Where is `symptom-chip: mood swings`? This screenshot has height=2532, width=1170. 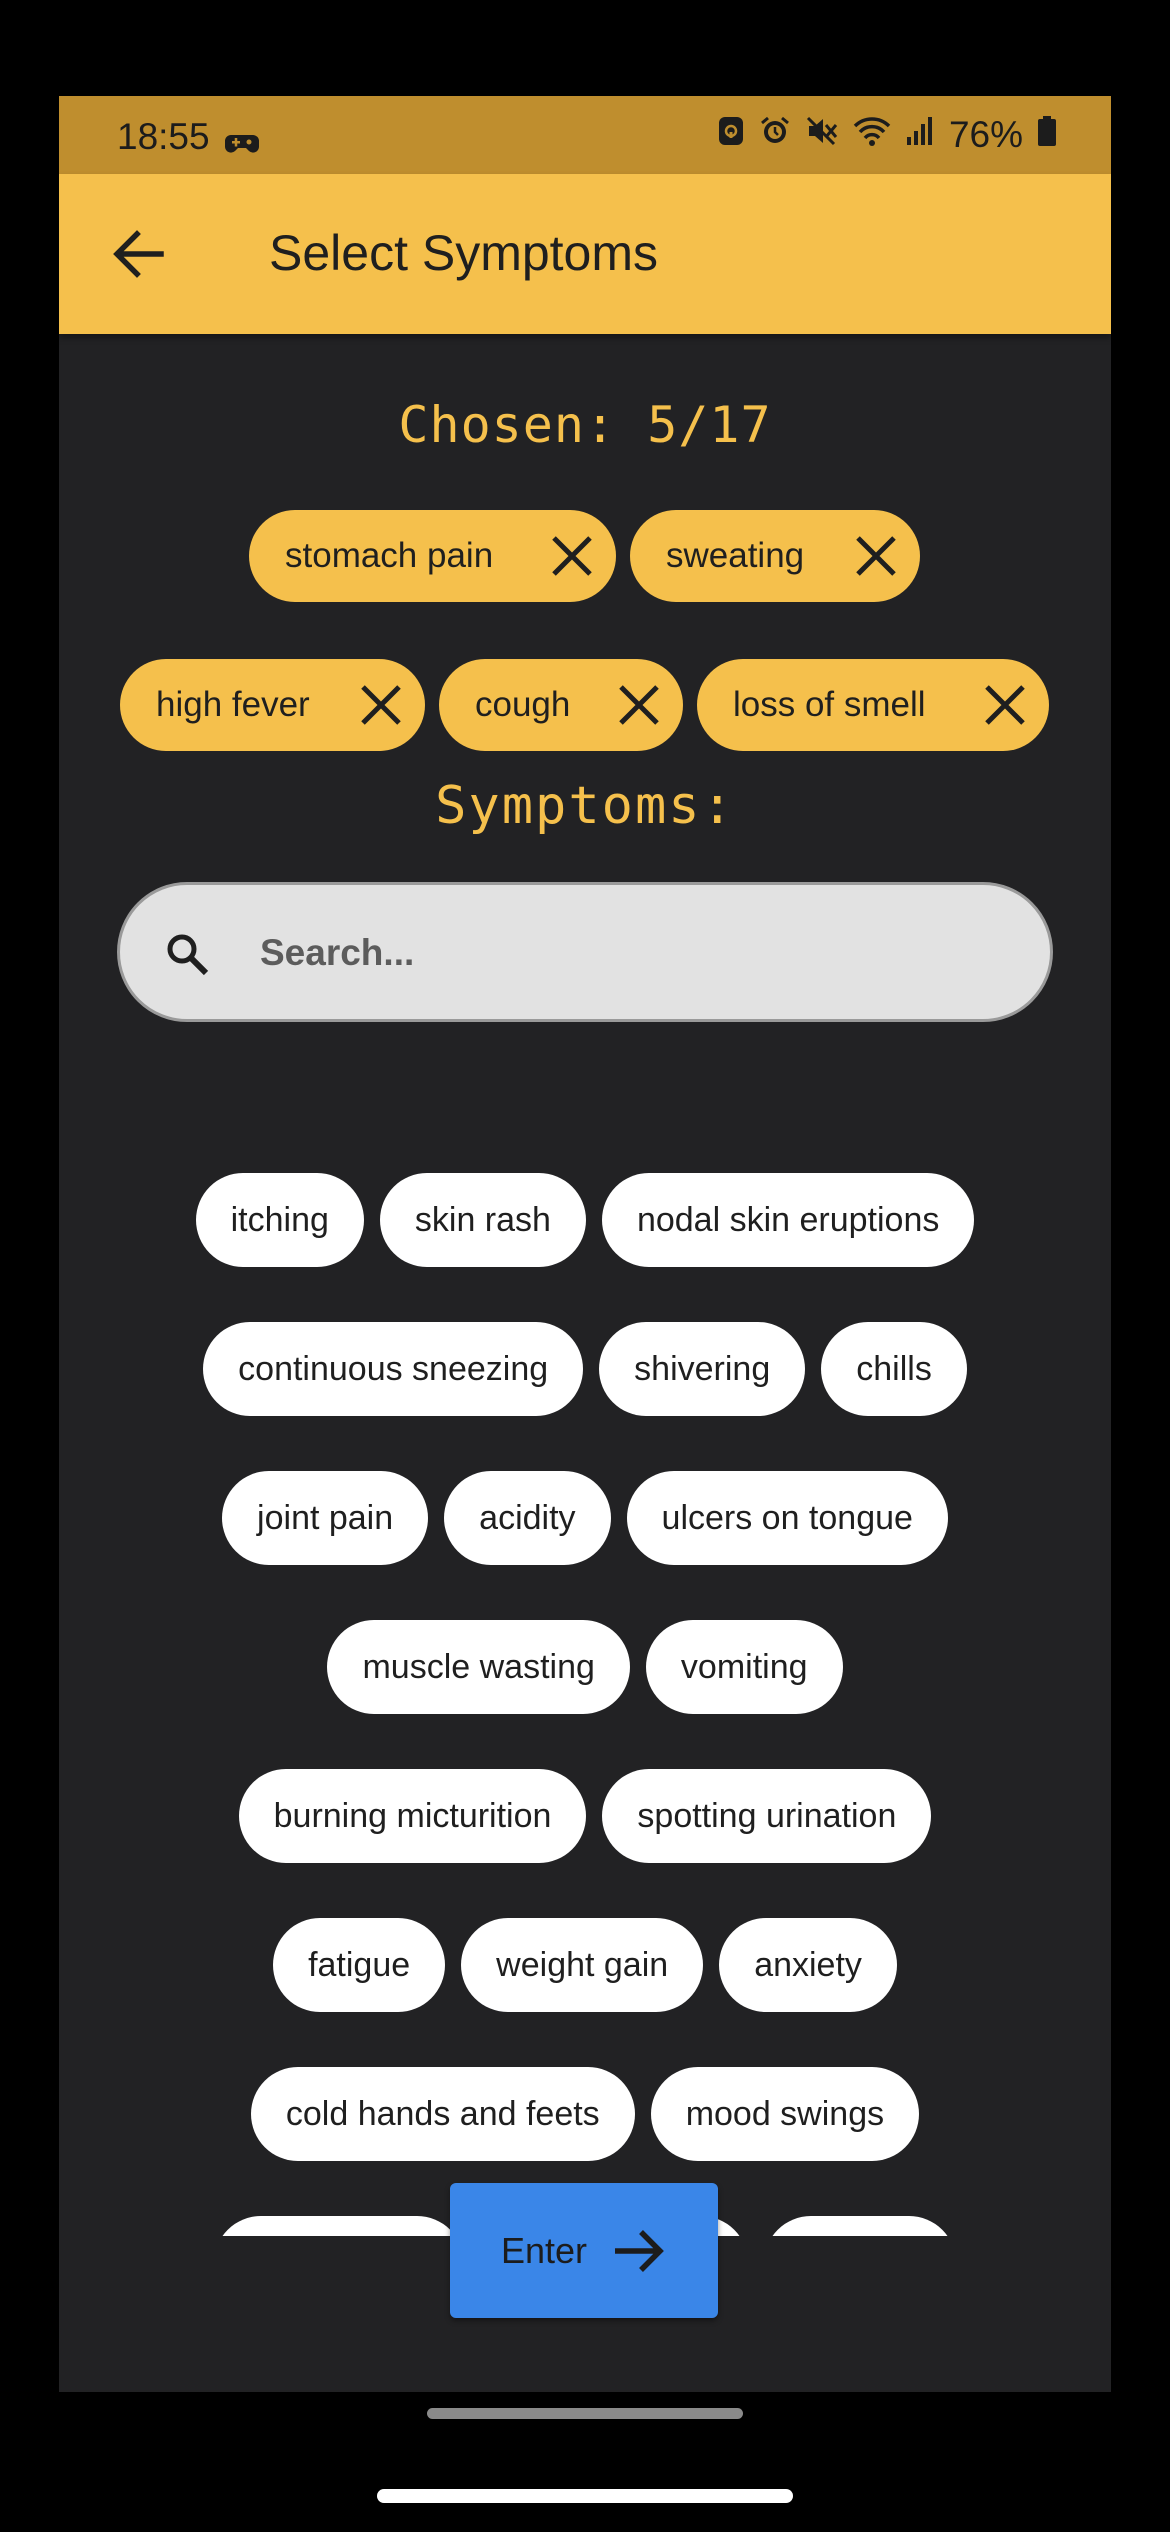 symptom-chip: mood swings is located at coordinates (785, 2114).